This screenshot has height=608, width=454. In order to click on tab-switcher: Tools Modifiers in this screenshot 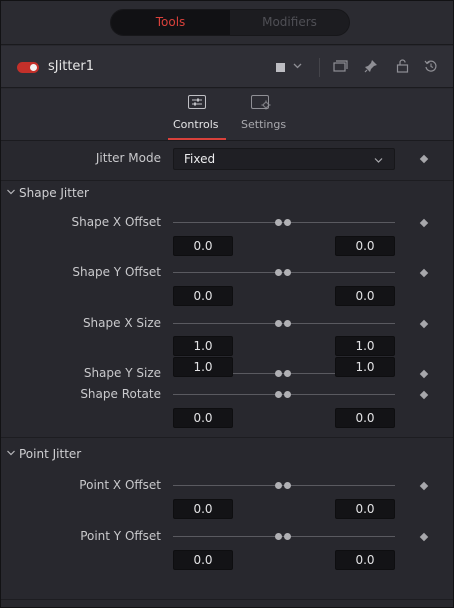, I will do `click(230, 22)`.